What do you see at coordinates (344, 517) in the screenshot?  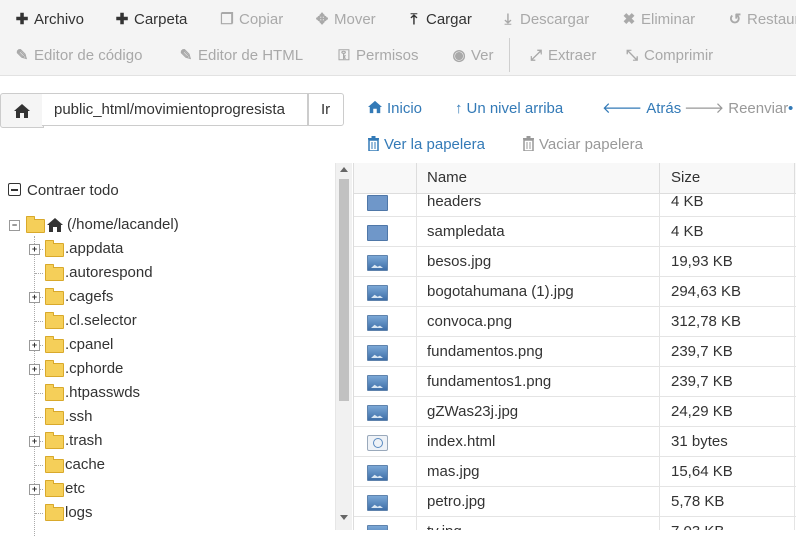 I see `scroll-down-icon` at bounding box center [344, 517].